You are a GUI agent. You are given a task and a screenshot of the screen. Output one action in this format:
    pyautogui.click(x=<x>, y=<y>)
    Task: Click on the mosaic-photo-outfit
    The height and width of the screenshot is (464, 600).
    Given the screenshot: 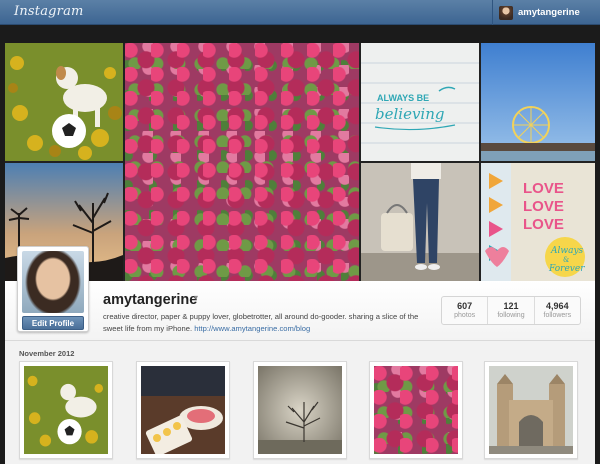 What is the action you would take?
    pyautogui.click(x=420, y=222)
    